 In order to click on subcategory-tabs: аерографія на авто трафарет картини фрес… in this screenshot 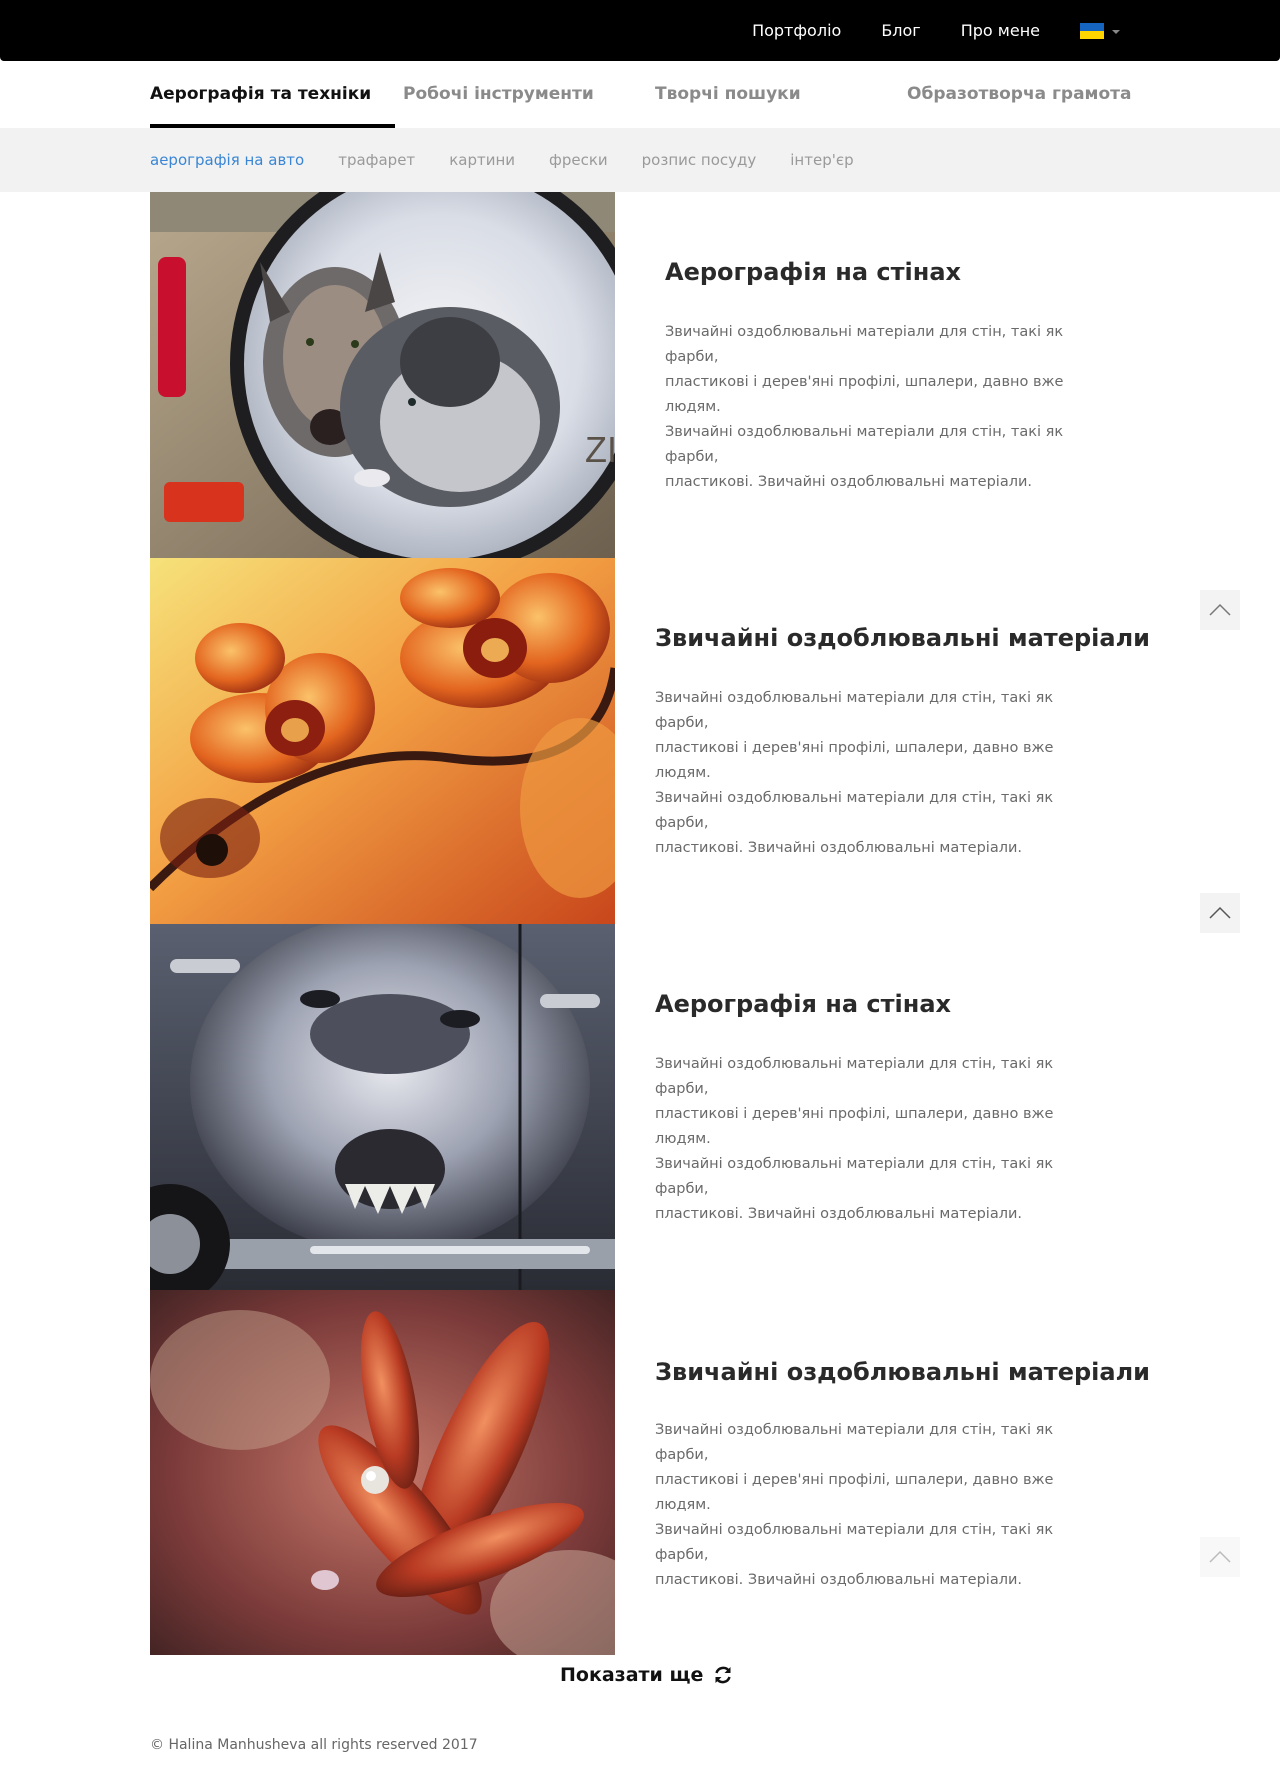, I will do `click(519, 160)`.